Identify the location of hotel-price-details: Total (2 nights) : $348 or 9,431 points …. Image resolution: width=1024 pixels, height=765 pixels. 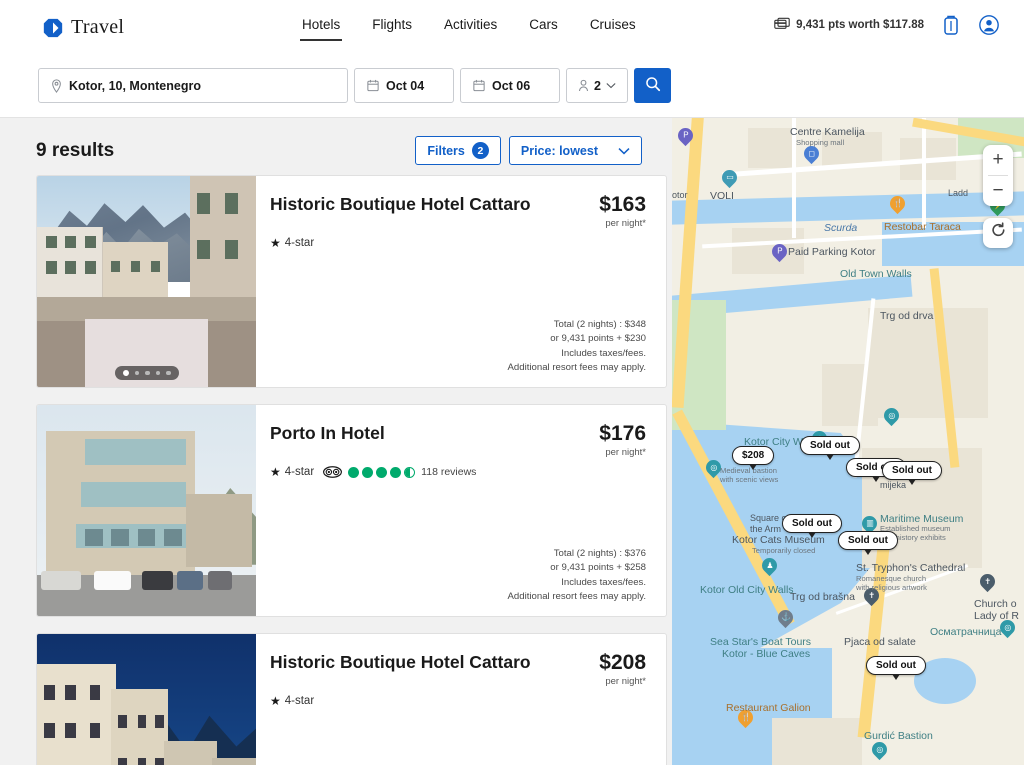
(458, 346).